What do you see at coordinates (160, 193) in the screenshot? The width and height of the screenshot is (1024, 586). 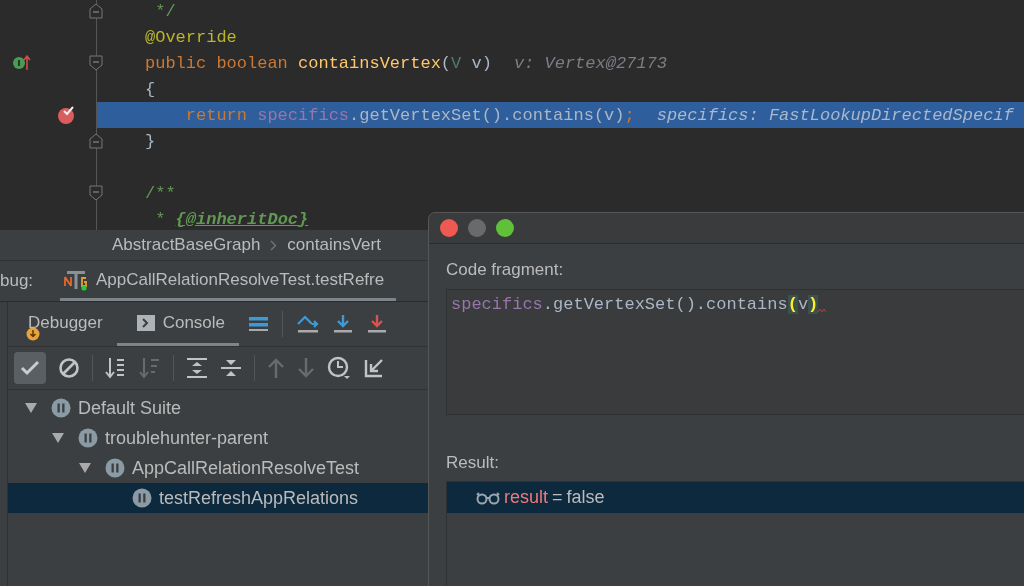 I see `code-line: /**` at bounding box center [160, 193].